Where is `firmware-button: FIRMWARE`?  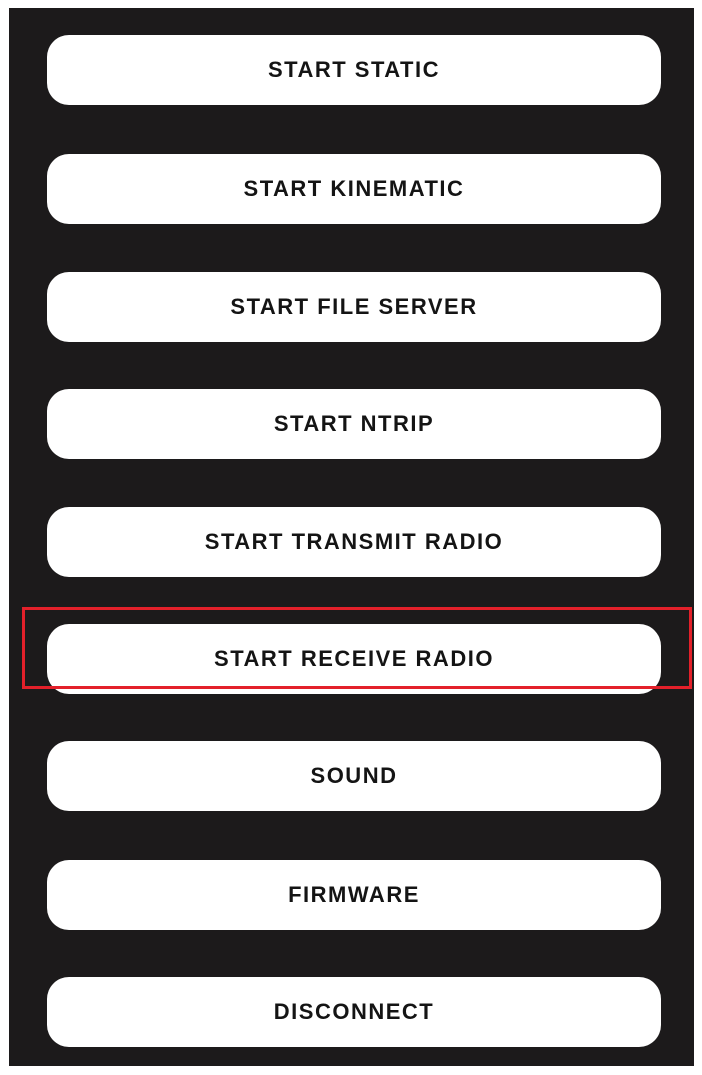
firmware-button: FIRMWARE is located at coordinates (354, 895).